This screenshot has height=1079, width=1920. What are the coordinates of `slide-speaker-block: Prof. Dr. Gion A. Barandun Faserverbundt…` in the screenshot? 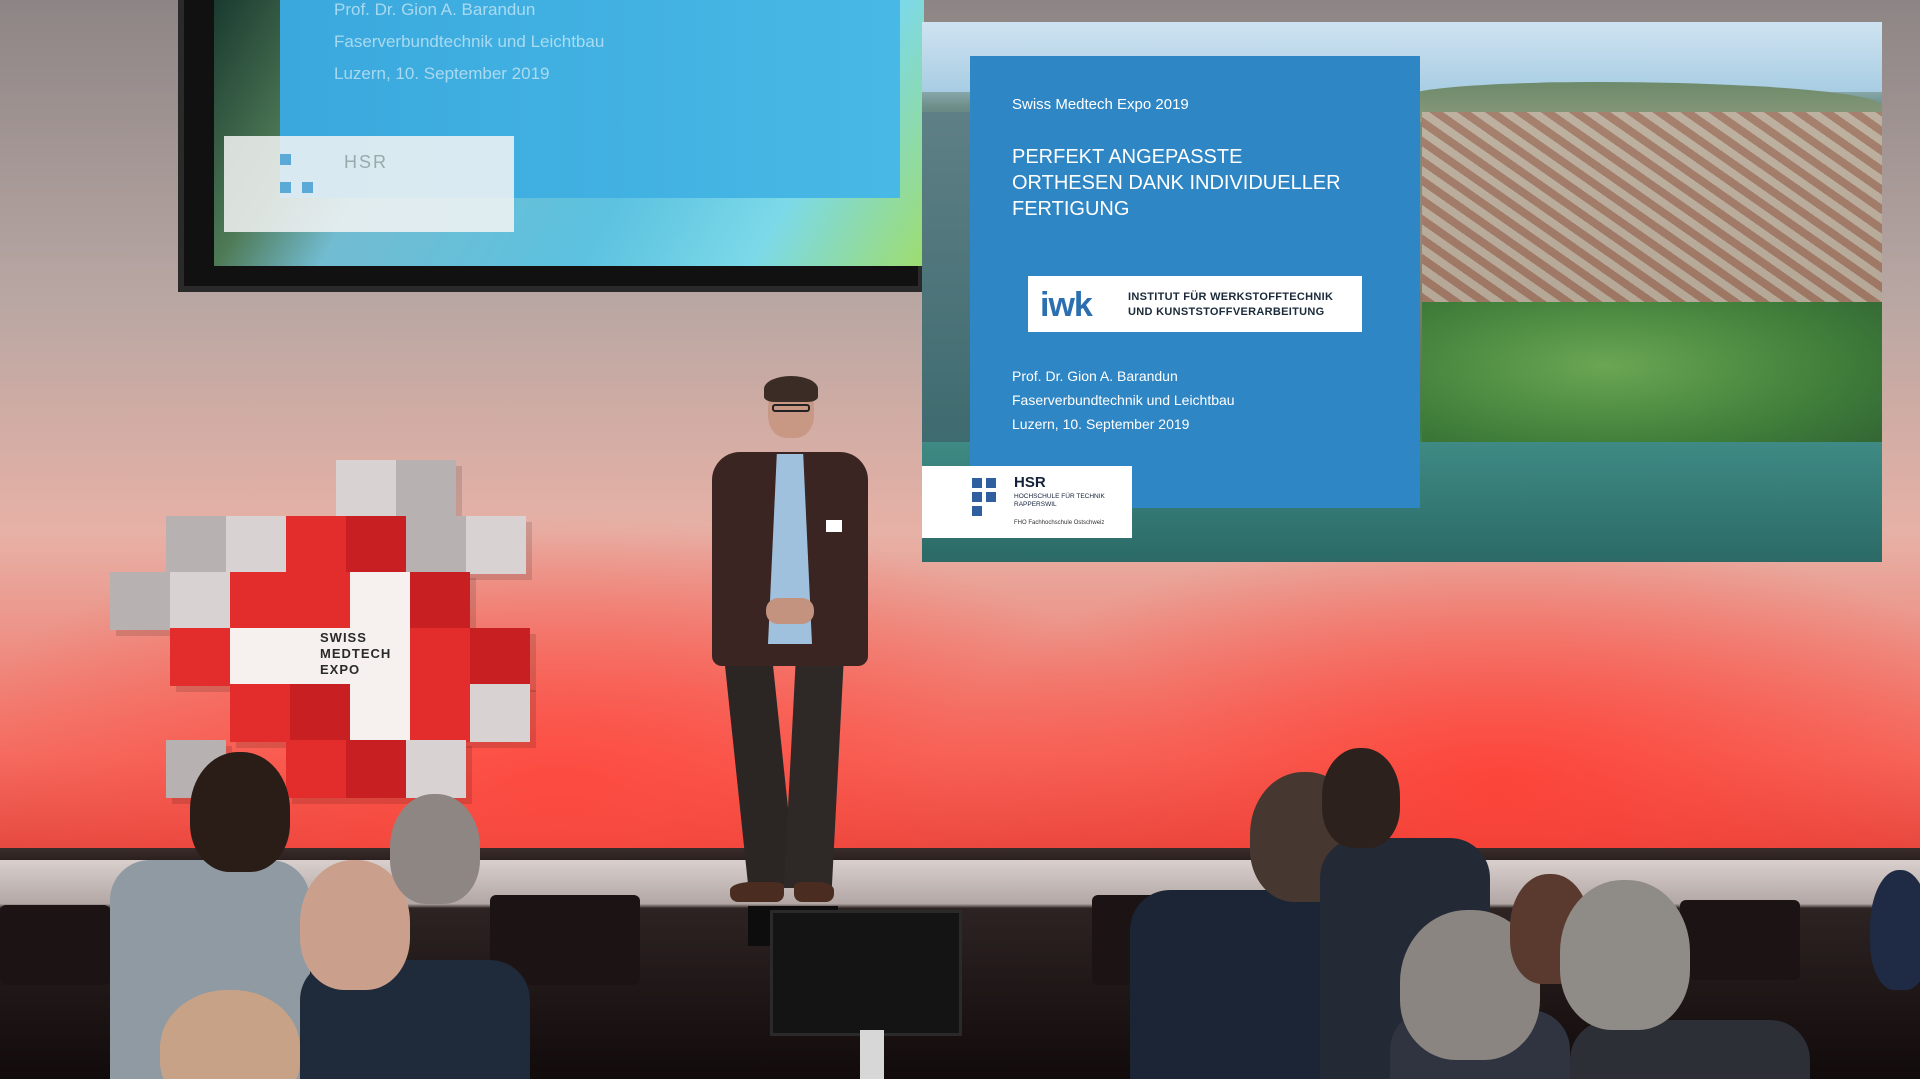 It's located at (1123, 400).